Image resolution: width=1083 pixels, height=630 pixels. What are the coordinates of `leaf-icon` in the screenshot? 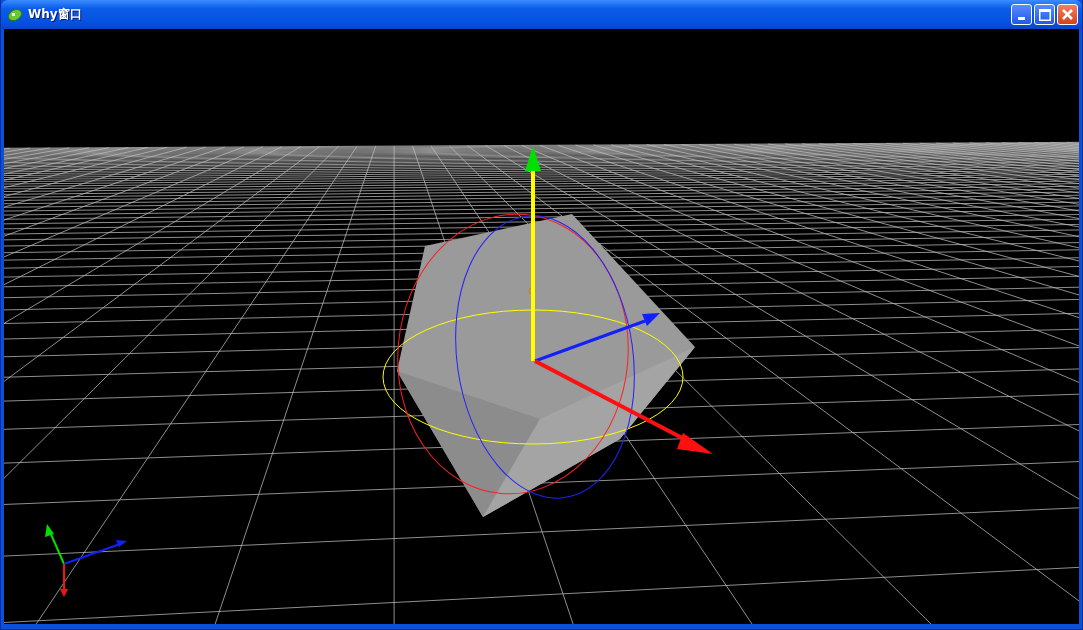 It's located at (15, 14).